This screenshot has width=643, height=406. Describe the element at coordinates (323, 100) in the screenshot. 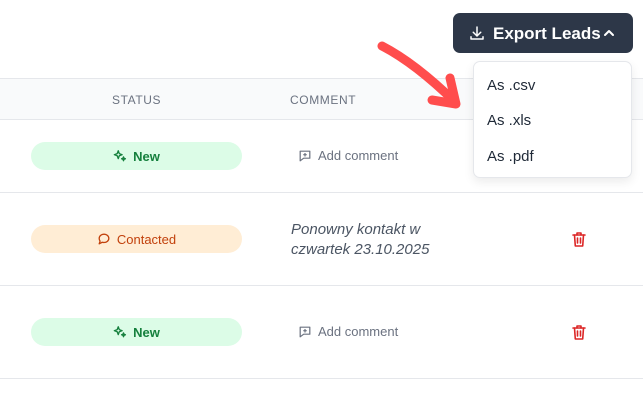

I see `comment-column-header: COMMENT` at that location.